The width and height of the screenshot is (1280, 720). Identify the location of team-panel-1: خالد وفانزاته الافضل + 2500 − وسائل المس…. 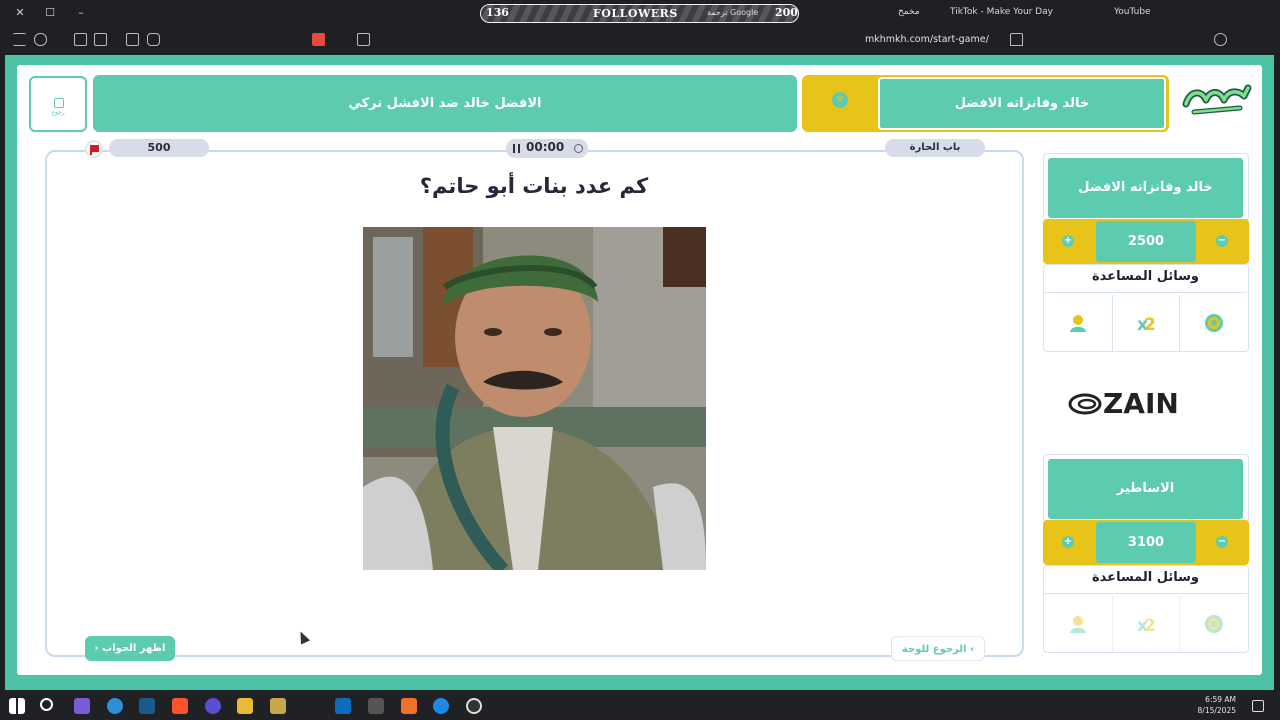
(1146, 253).